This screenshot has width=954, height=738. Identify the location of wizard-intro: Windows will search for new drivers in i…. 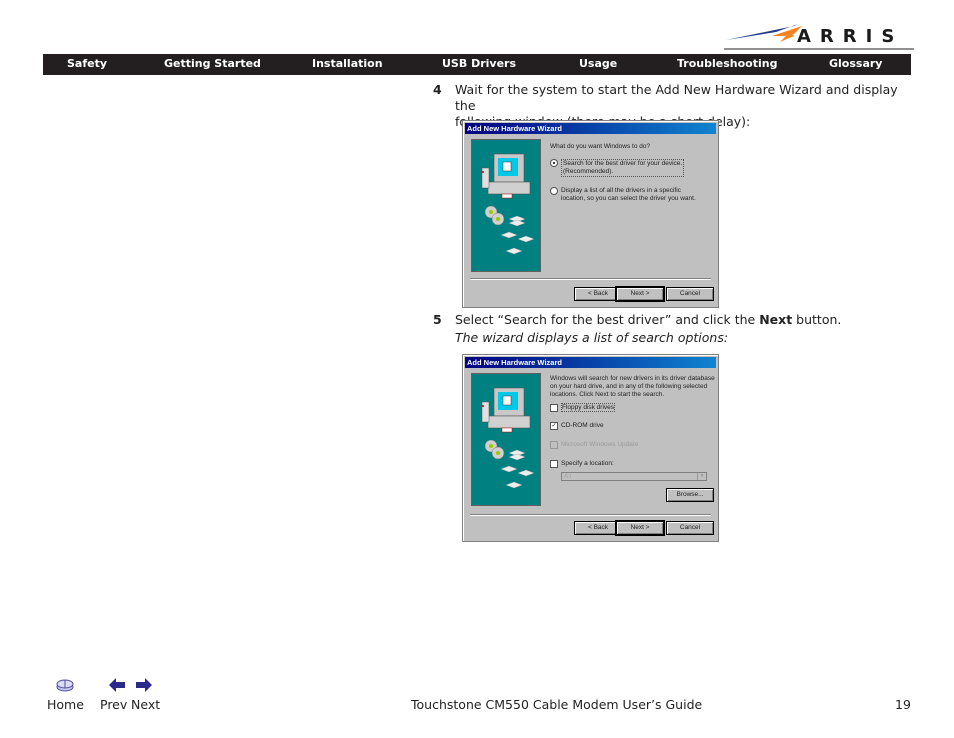
(632, 386).